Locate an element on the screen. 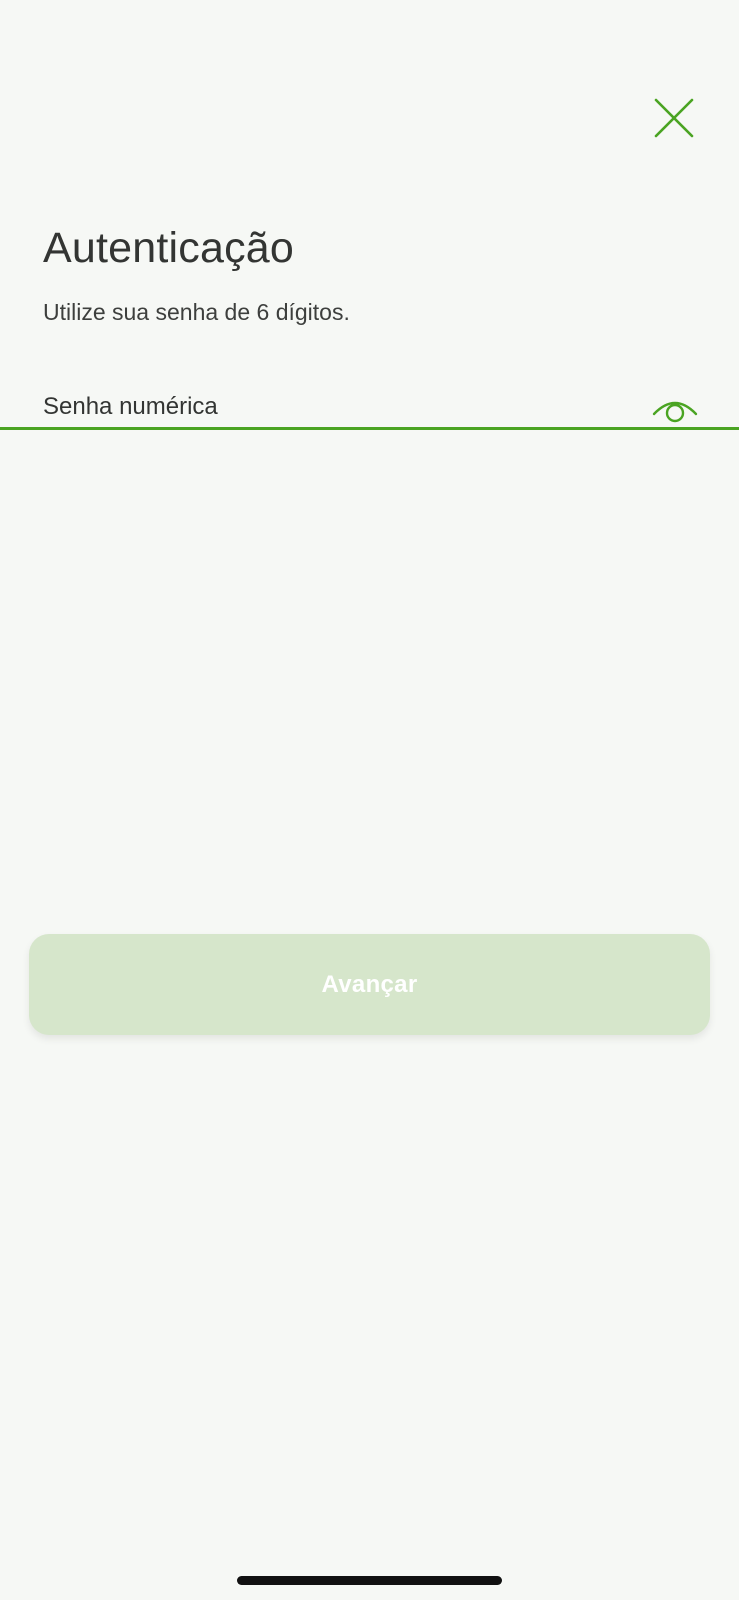 The image size is (739, 1600). eye-icon is located at coordinates (675, 412).